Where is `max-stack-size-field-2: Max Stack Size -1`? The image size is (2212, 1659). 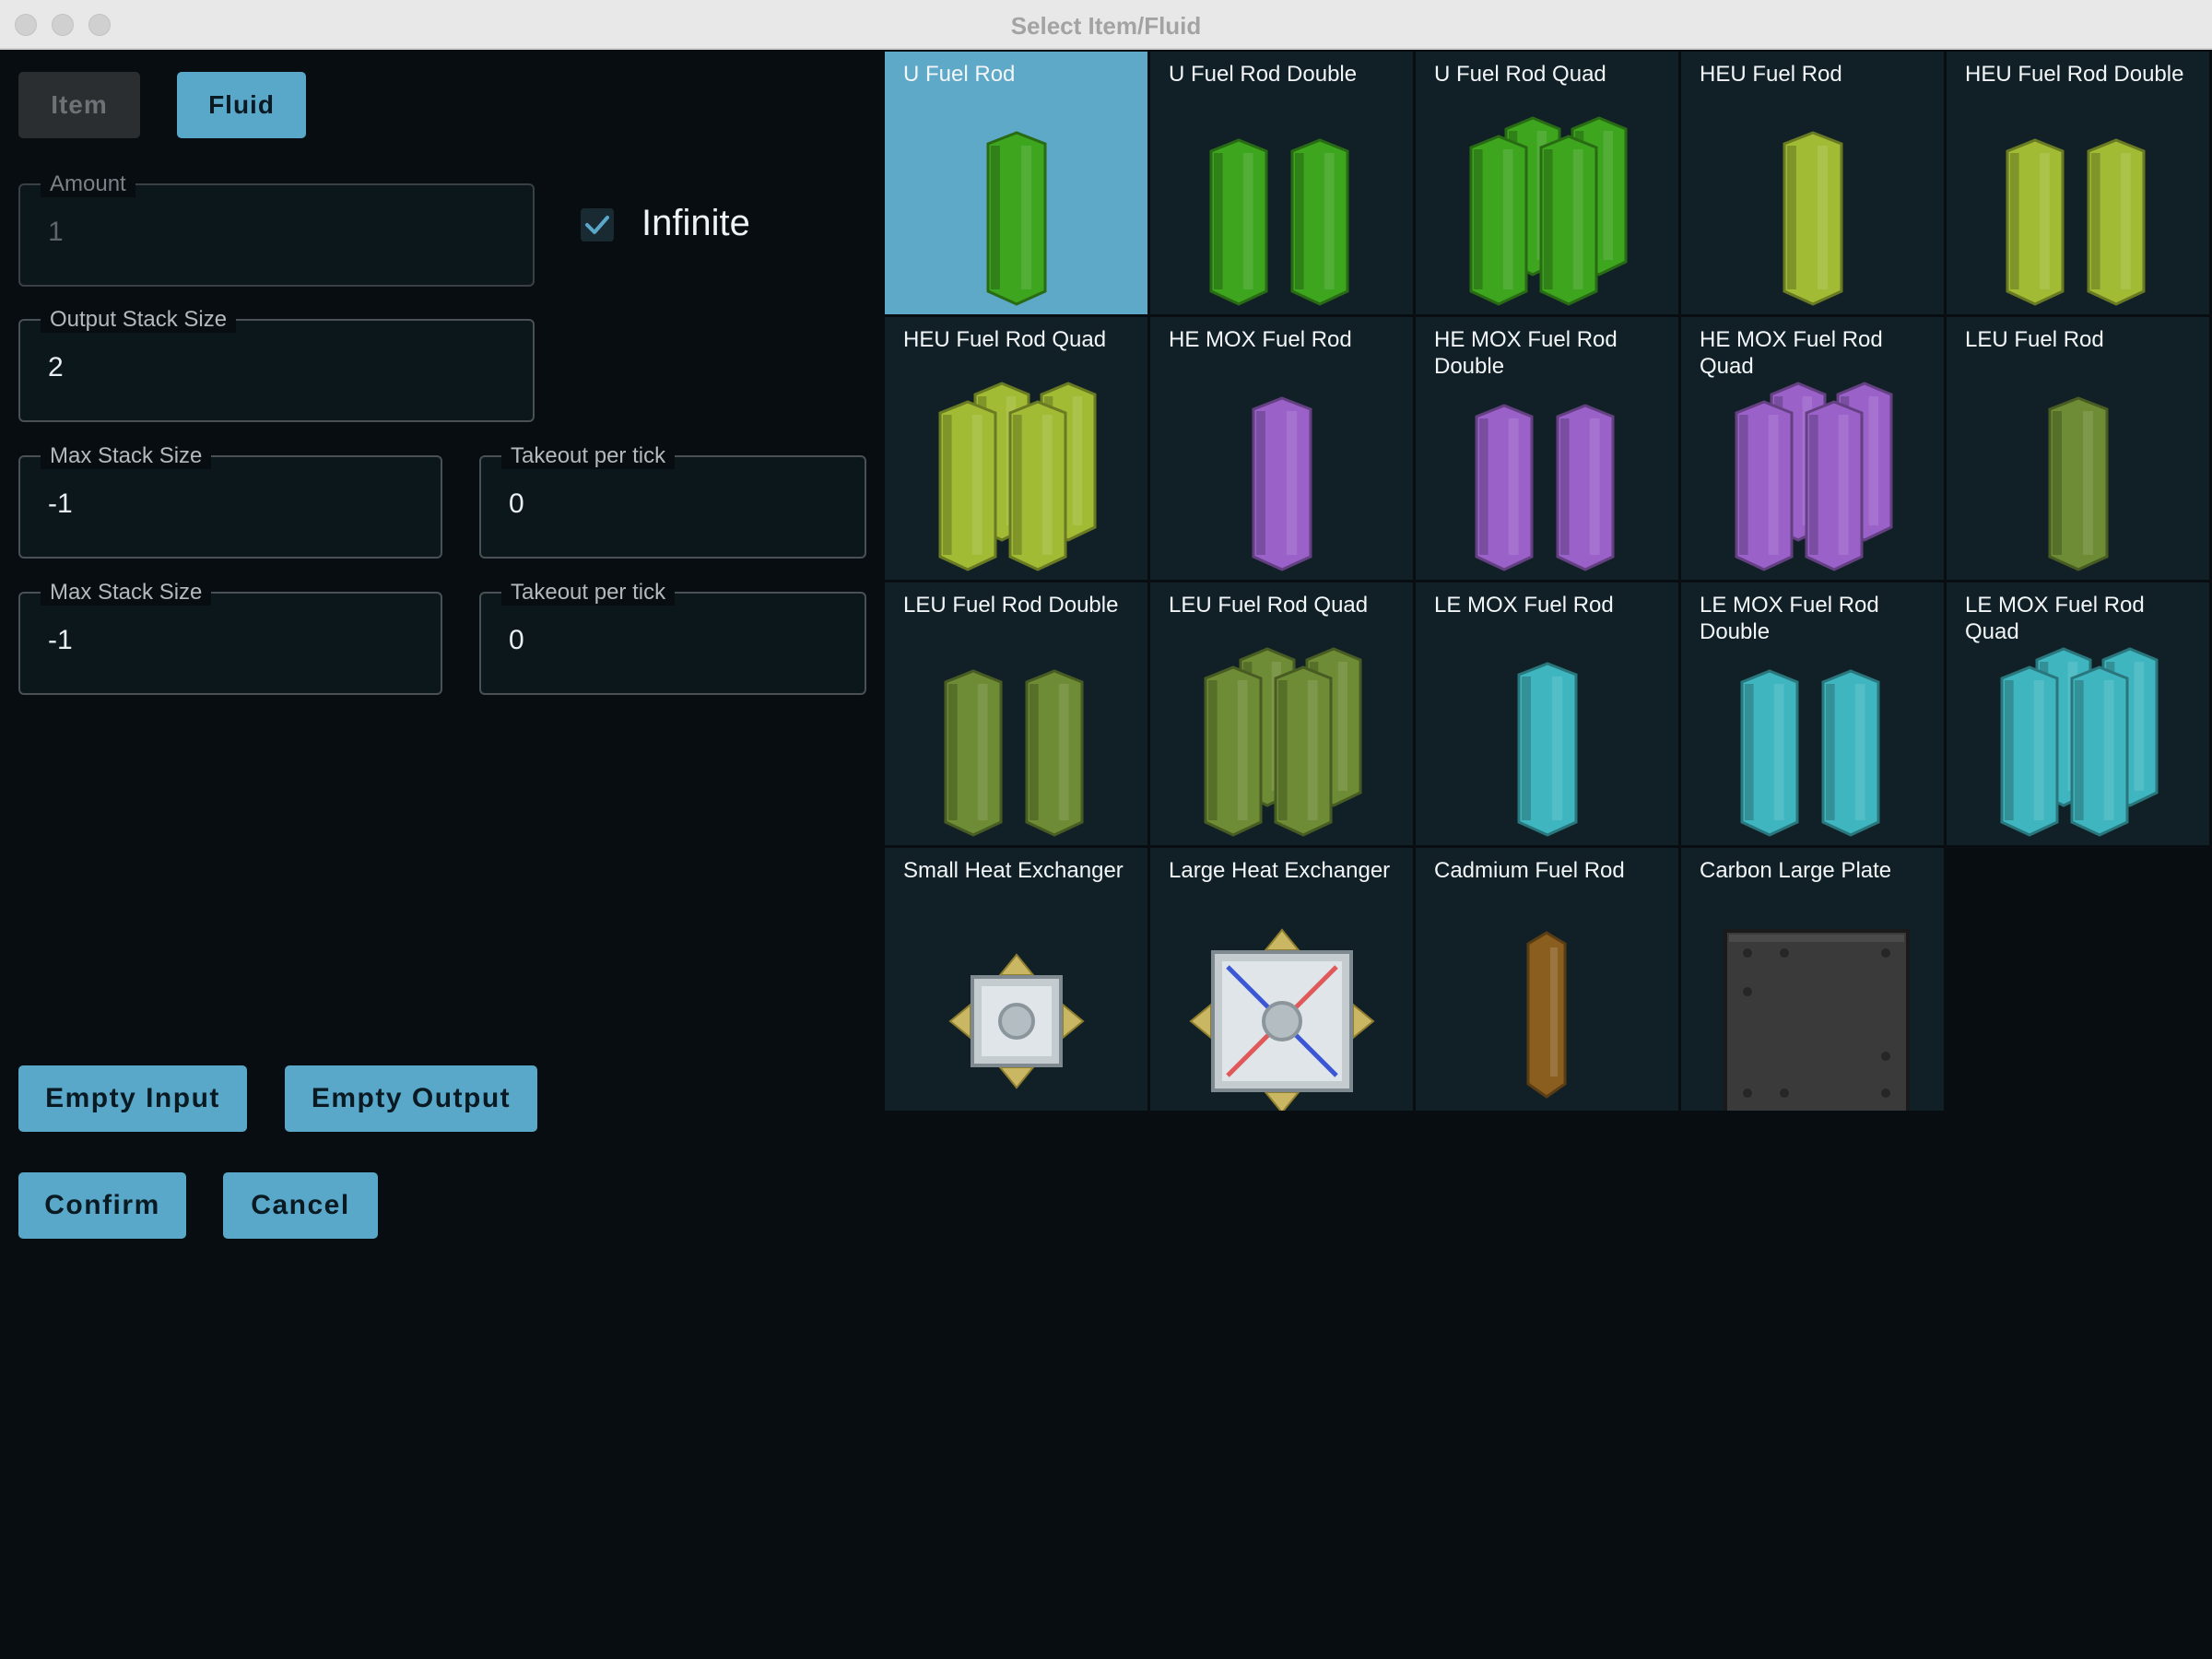
max-stack-size-field-2: Max Stack Size -1 is located at coordinates (230, 637).